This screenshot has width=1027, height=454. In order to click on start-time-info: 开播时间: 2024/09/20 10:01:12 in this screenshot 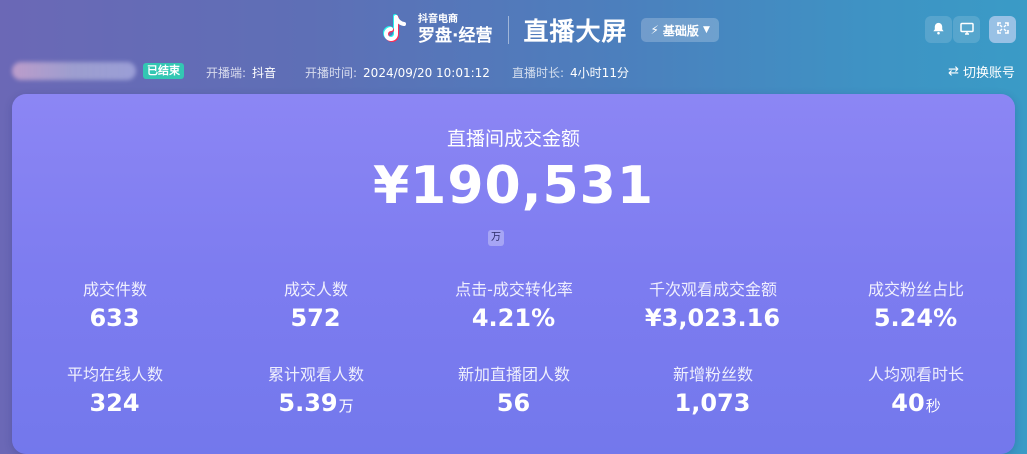, I will do `click(397, 72)`.